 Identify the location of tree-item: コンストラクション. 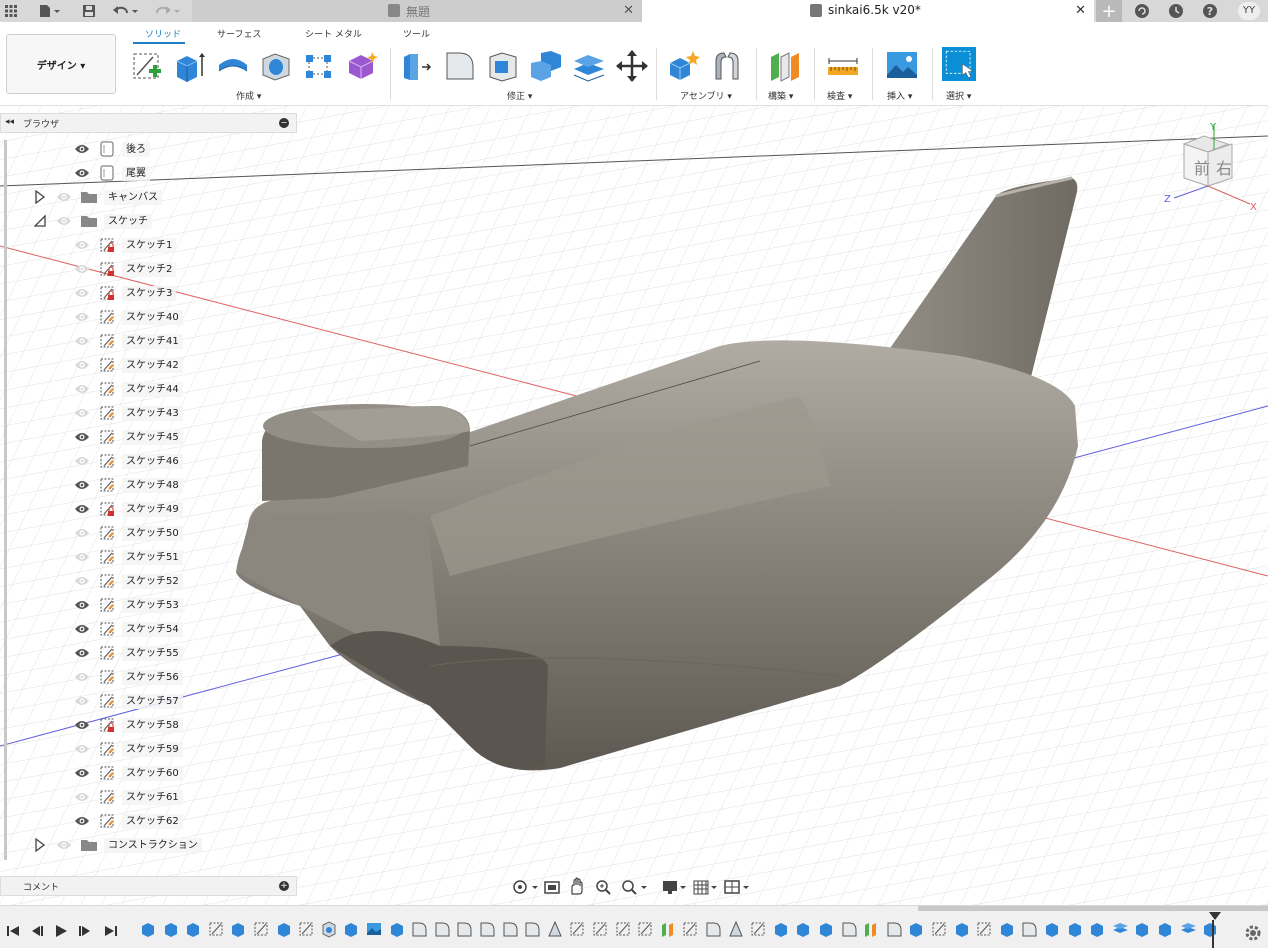
(150, 845).